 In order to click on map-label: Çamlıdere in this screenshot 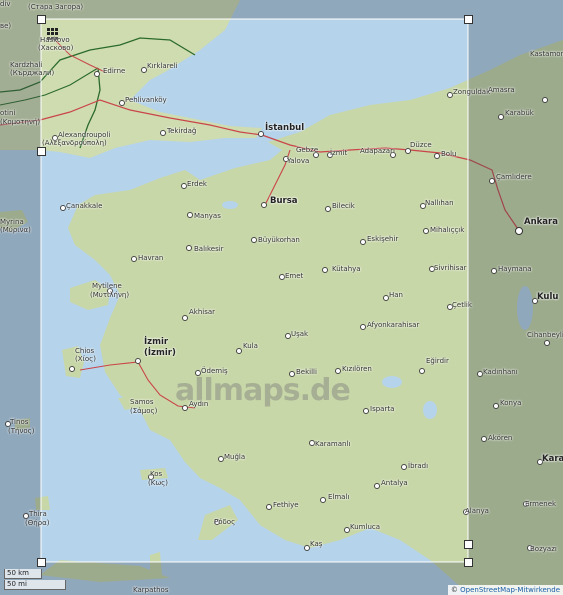, I will do `click(514, 177)`.